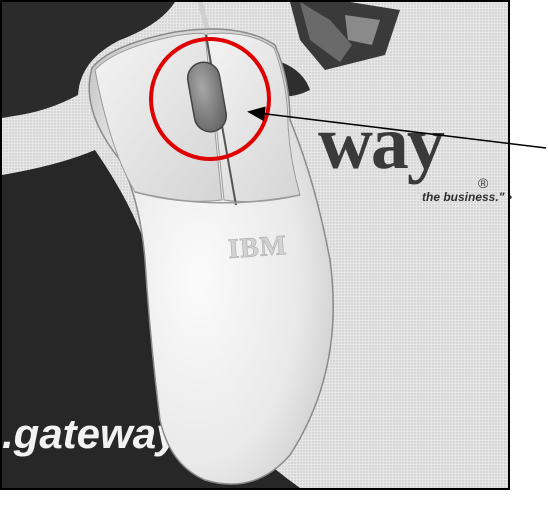 Image resolution: width=548 pixels, height=517 pixels. What do you see at coordinates (483, 183) in the screenshot?
I see `registered-mark: ®` at bounding box center [483, 183].